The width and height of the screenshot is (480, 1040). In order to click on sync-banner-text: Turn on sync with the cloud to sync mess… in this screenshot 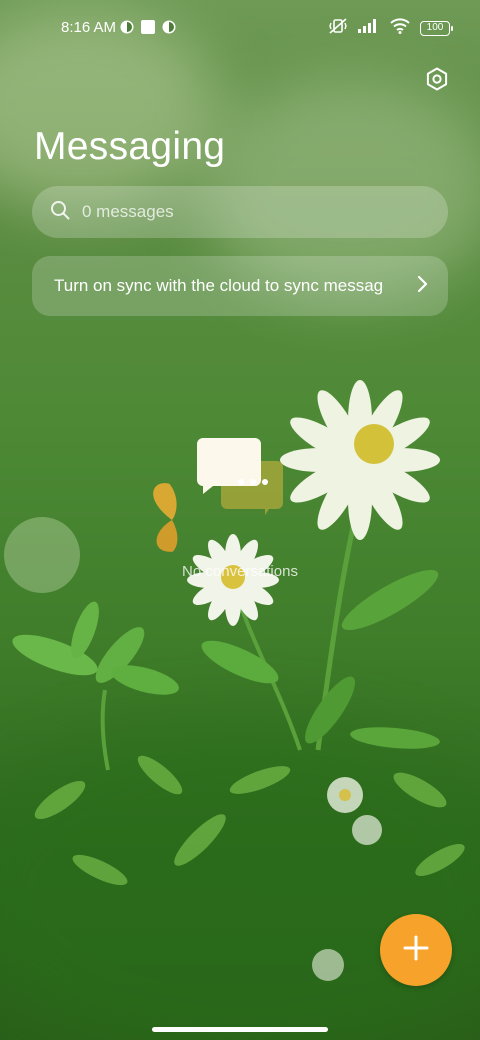, I will do `click(219, 285)`.